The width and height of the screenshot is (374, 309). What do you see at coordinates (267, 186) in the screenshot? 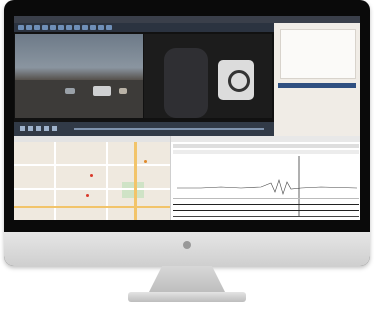
I see `sensor-waveform` at bounding box center [267, 186].